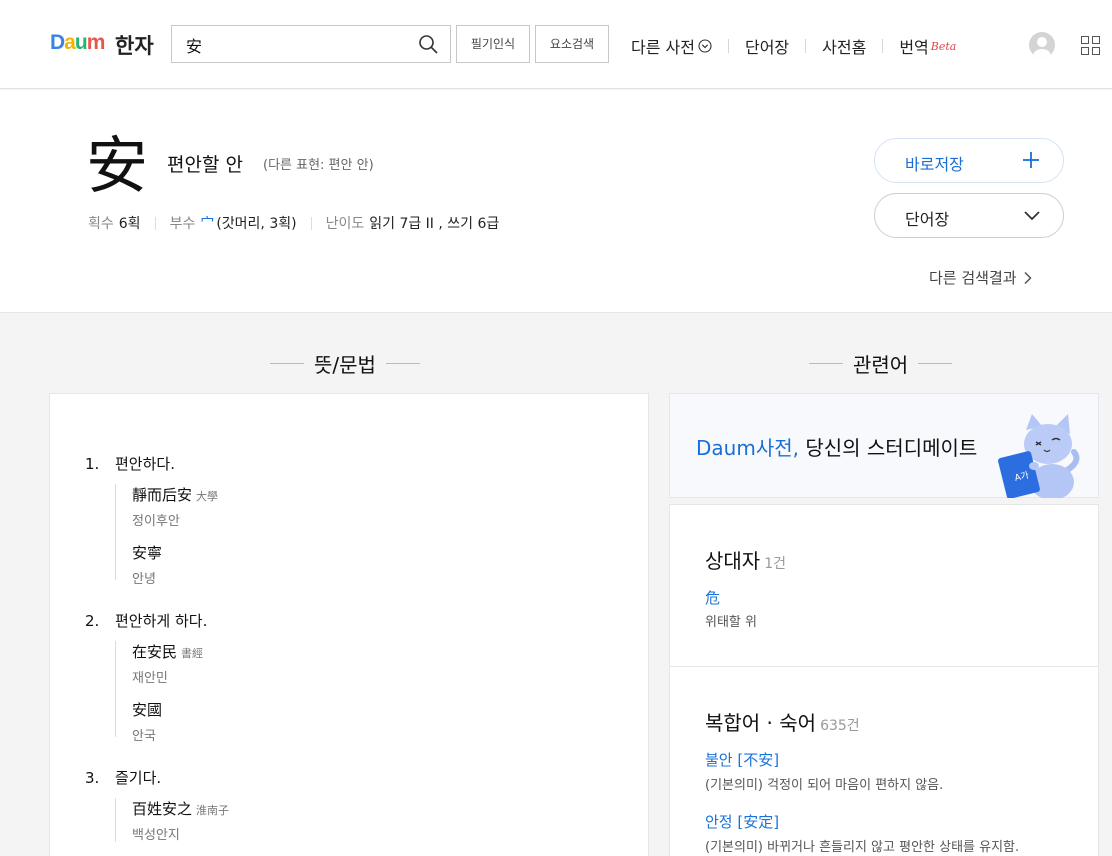 The image size is (1112, 856). Describe the element at coordinates (742, 759) in the screenshot. I see `compound-link: 불안 [不安]` at that location.